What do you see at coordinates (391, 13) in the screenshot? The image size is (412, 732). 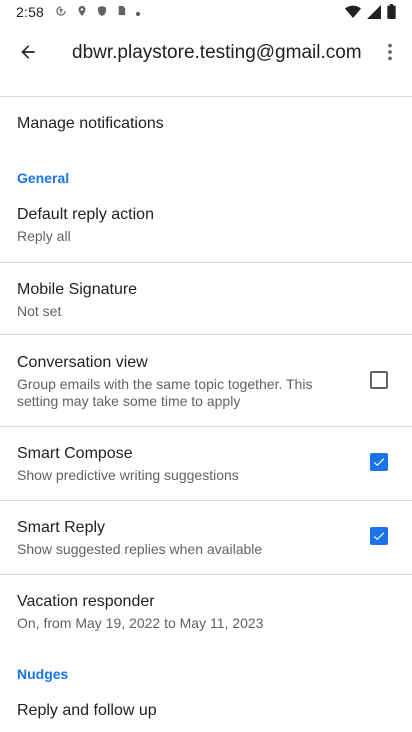 I see `battery-icon` at bounding box center [391, 13].